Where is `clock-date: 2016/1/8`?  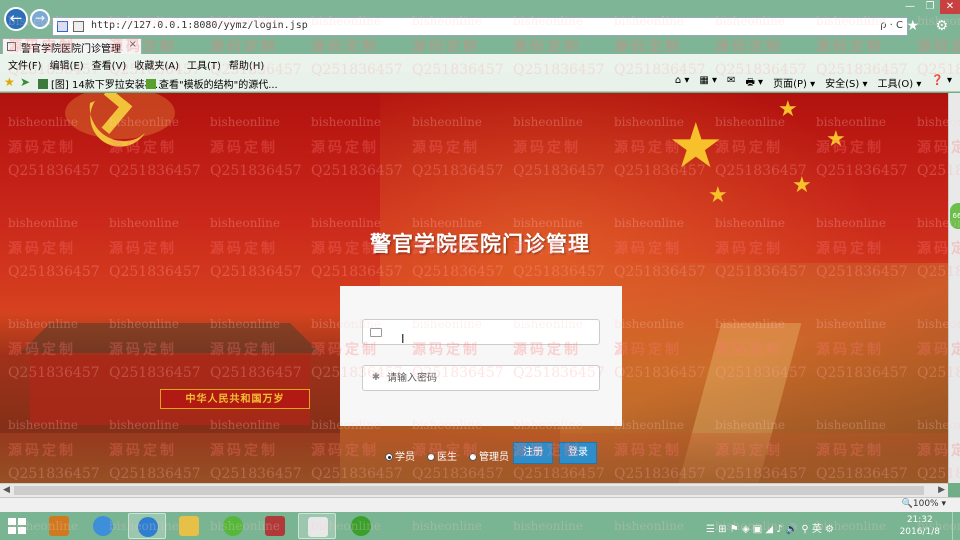 clock-date: 2016/1/8 is located at coordinates (919, 532).